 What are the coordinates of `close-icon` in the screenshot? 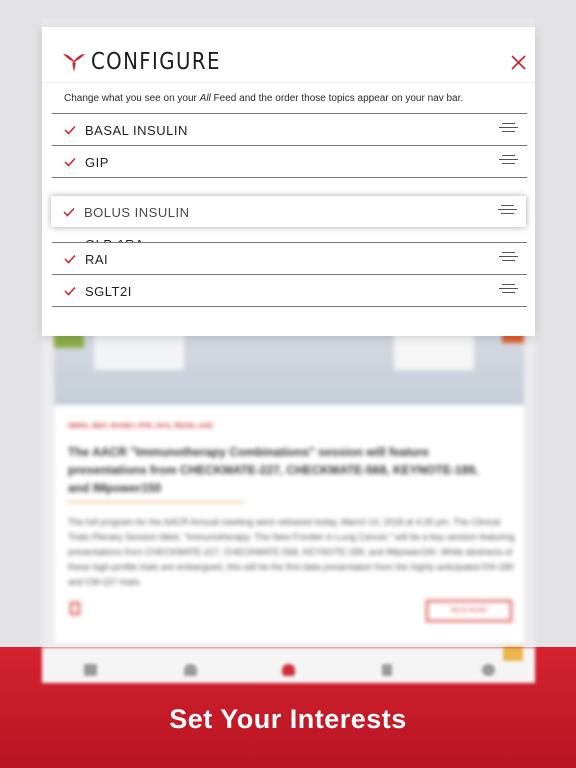 It's located at (518, 62).